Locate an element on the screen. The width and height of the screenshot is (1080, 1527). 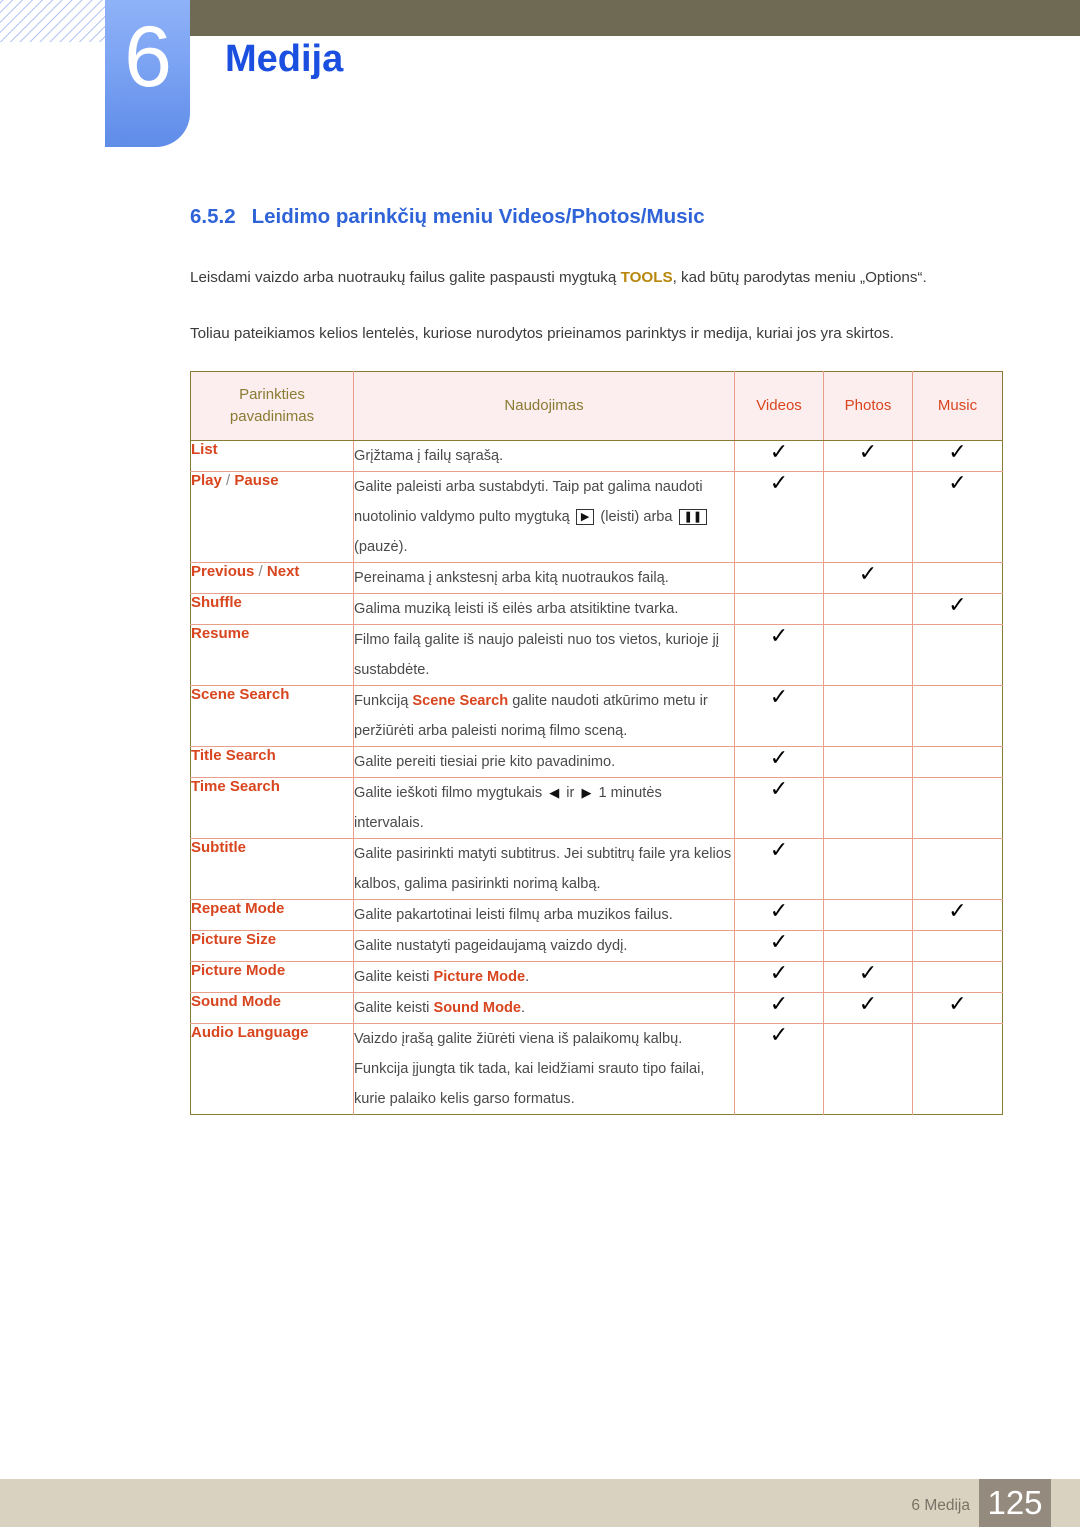
option-name-label: Shuffle is located at coordinates (216, 602).